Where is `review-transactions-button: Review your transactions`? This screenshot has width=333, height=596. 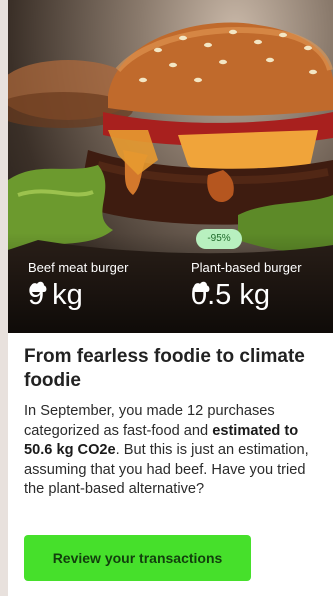 review-transactions-button: Review your transactions is located at coordinates (137, 558).